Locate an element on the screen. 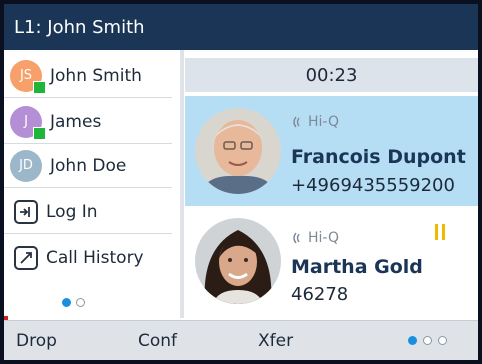 Image resolution: width=482 pixels, height=364 pixels. panel-divider is located at coordinates (182, 184).